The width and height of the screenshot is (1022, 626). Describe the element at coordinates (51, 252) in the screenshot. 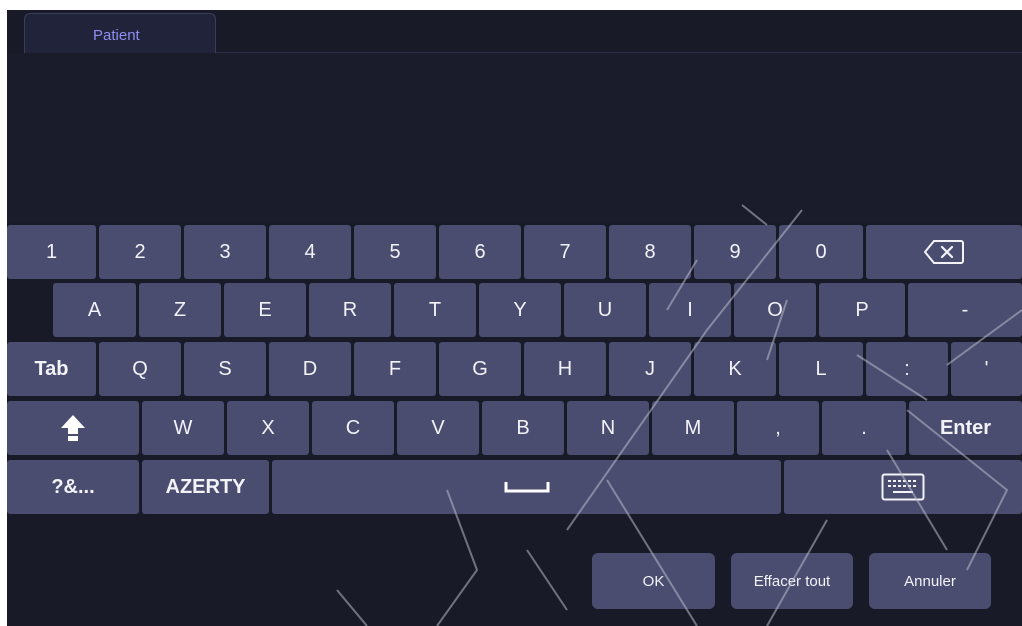

I see `key-1: 1` at that location.